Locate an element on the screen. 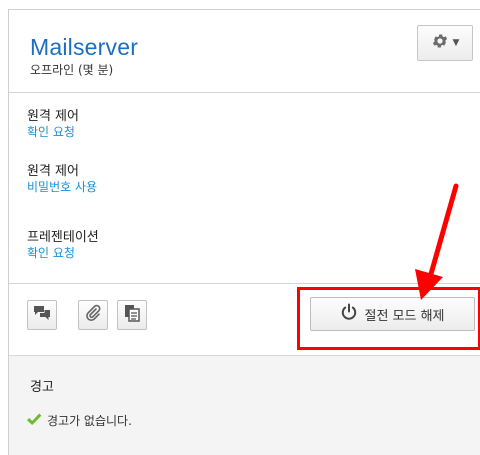 The width and height of the screenshot is (480, 455). clipboard-button is located at coordinates (132, 315).